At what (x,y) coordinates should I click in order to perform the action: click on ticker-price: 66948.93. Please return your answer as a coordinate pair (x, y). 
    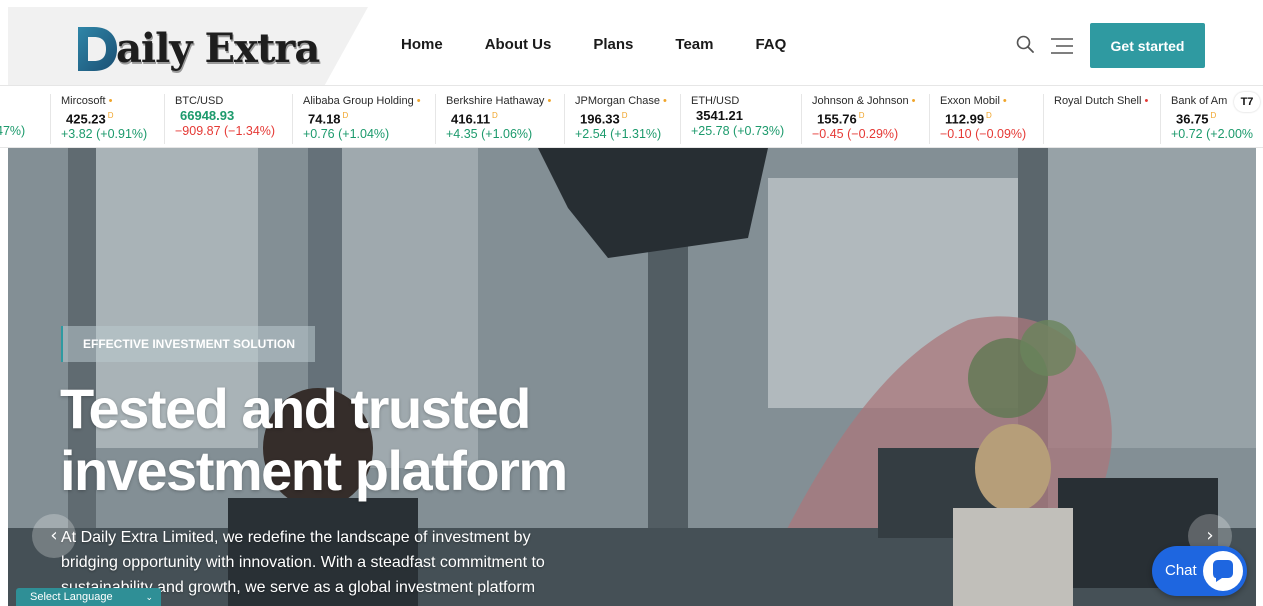
    Looking at the image, I should click on (207, 115).